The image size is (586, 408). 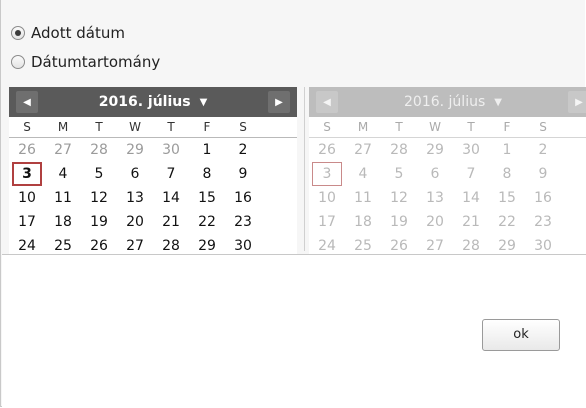 I want to click on radio-button, so click(x=18, y=62).